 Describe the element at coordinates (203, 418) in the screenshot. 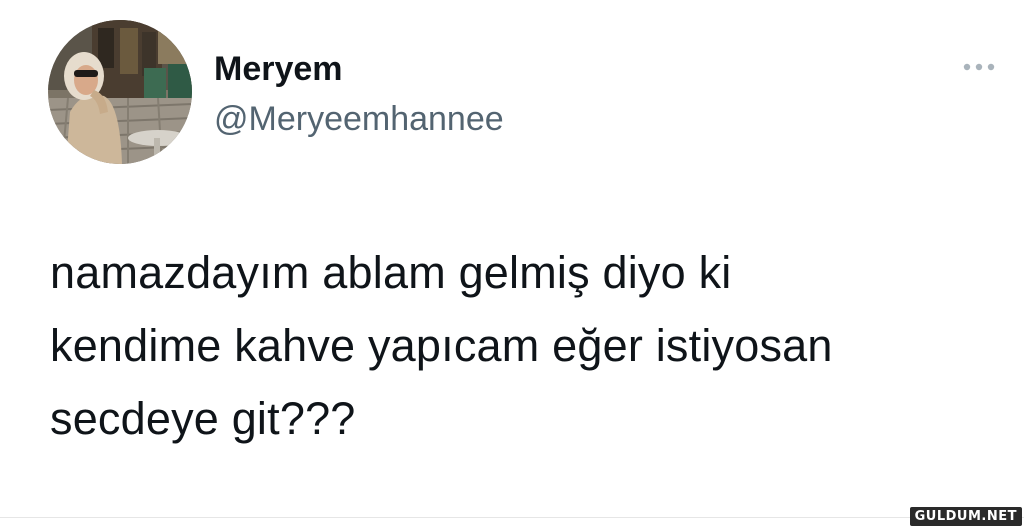

I see `tweet-text-line: secdeye git???` at that location.